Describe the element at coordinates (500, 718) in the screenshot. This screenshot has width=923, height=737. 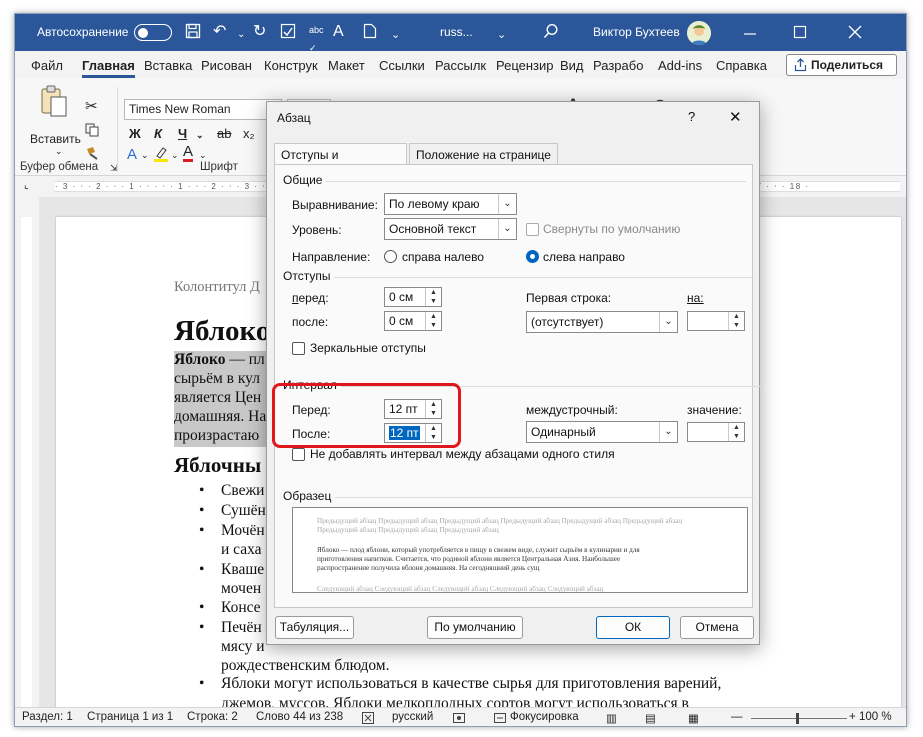
I see `accessibility-icon` at that location.